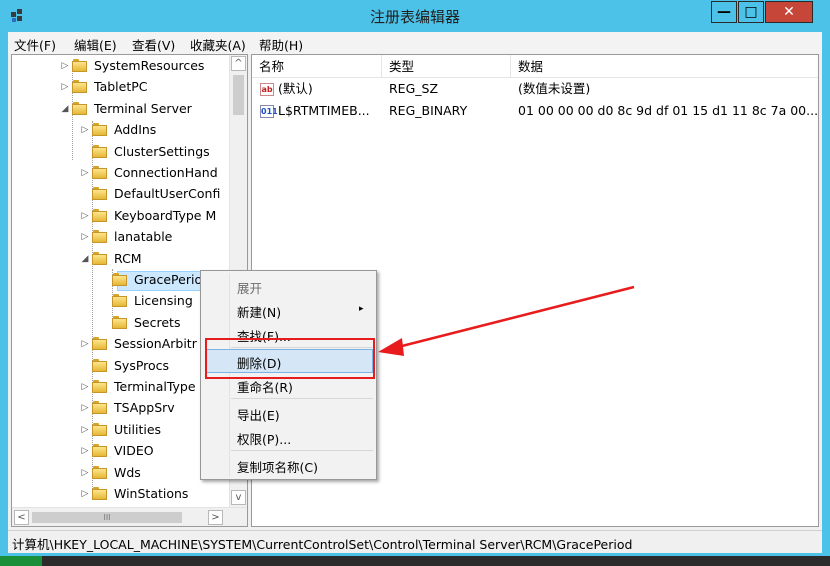  Describe the element at coordinates (167, 194) in the screenshot. I see `tree-node-label: DefaultUserConfi` at that location.